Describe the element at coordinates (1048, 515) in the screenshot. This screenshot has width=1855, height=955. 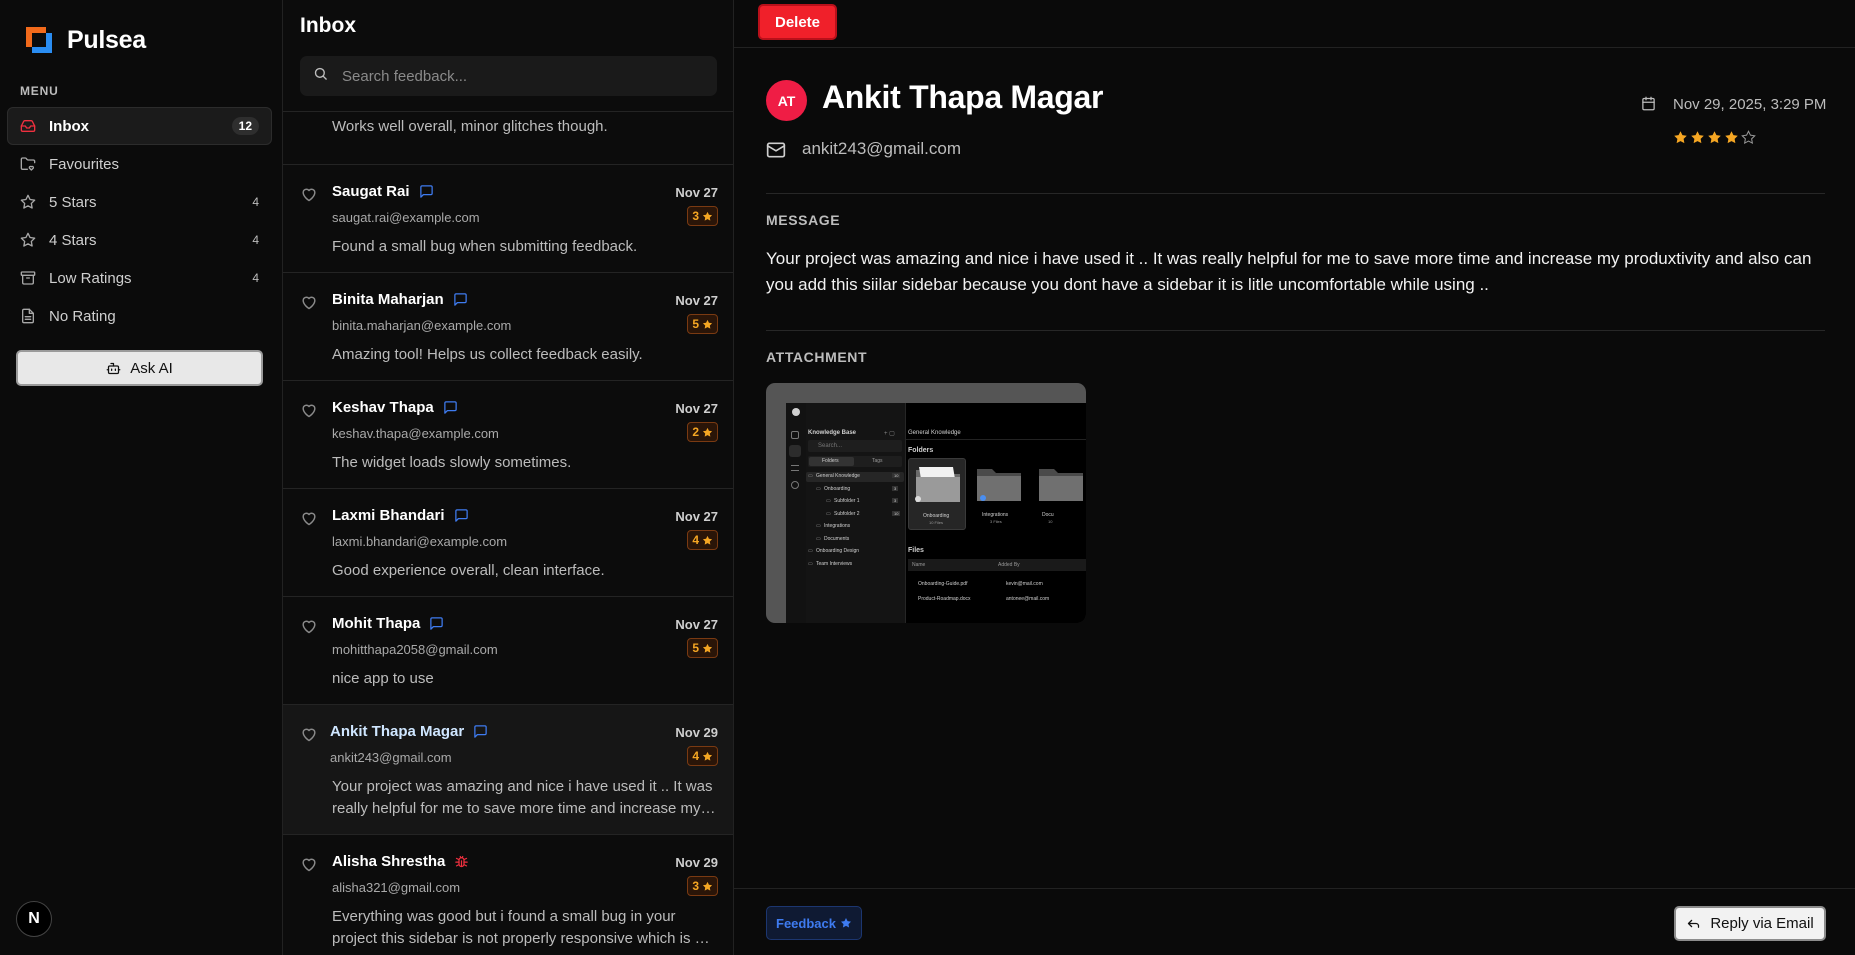
I see `attachment-folder-name: Docu` at that location.